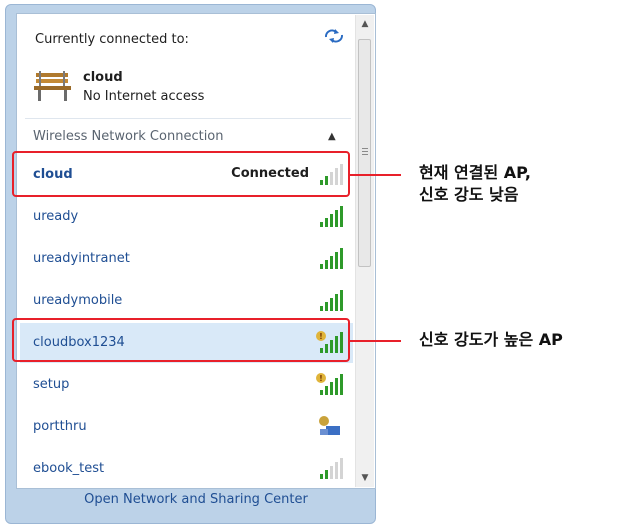 This screenshot has width=619, height=528. I want to click on currently-connected-title: Currently connected to:, so click(112, 39).